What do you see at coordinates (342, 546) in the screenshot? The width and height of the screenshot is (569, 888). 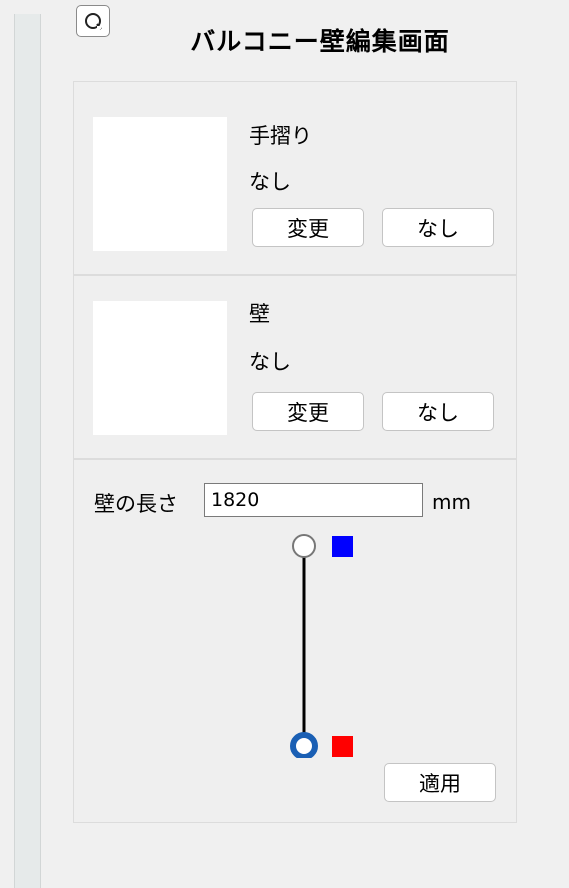 I see `wall-start-marker` at bounding box center [342, 546].